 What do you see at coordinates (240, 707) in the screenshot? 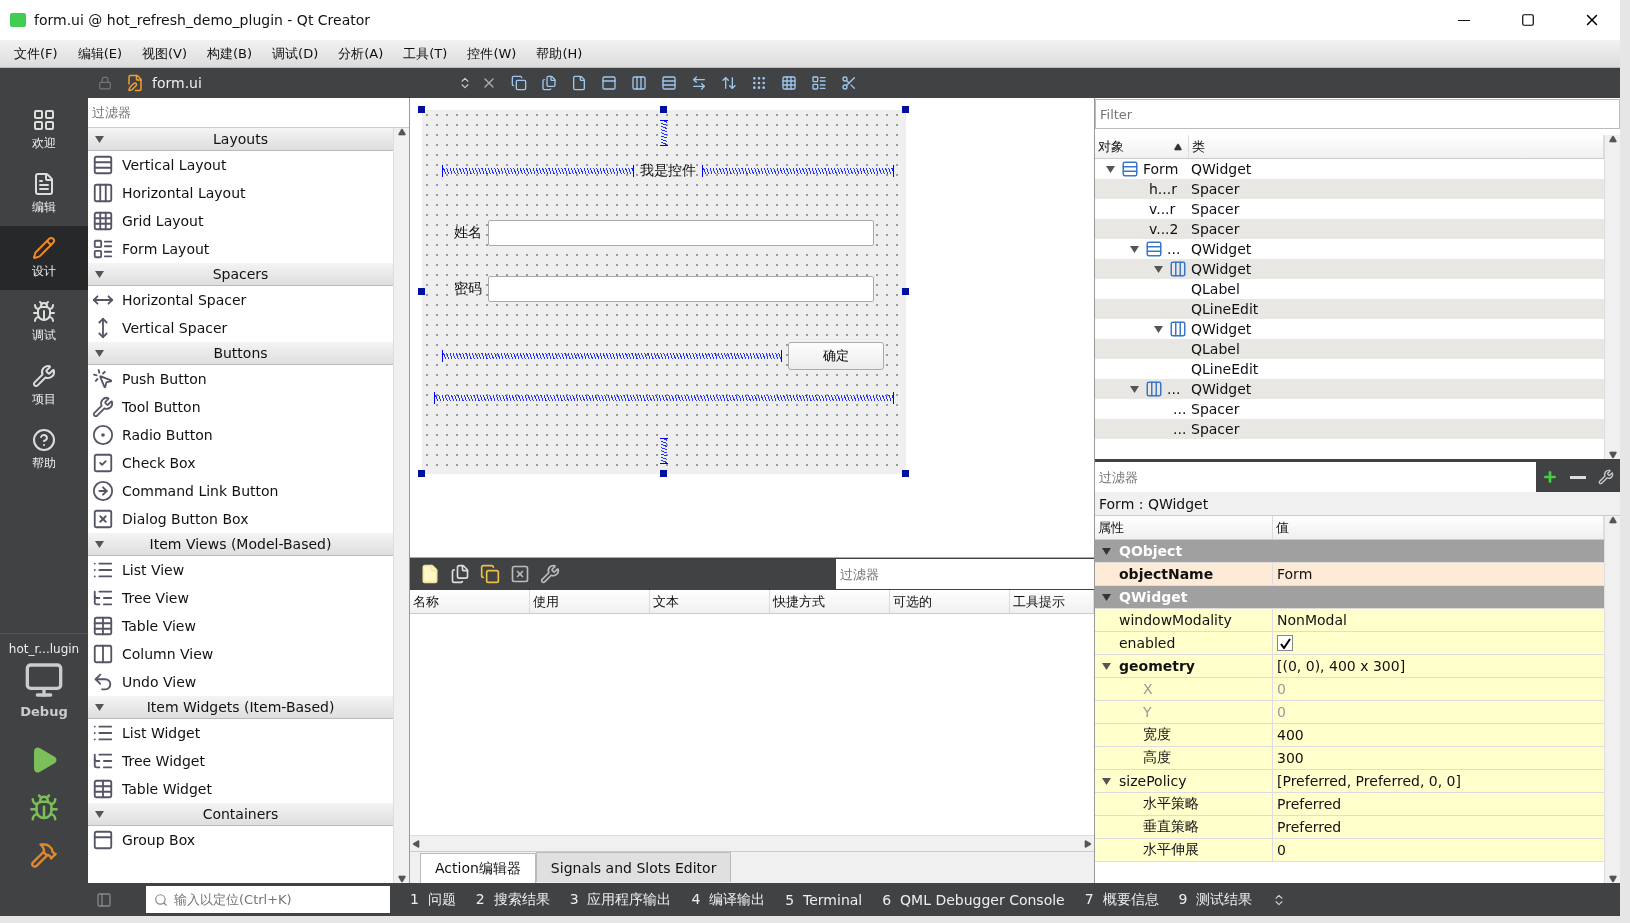
I see `category-header: Item Widgets (Item-Based)` at bounding box center [240, 707].